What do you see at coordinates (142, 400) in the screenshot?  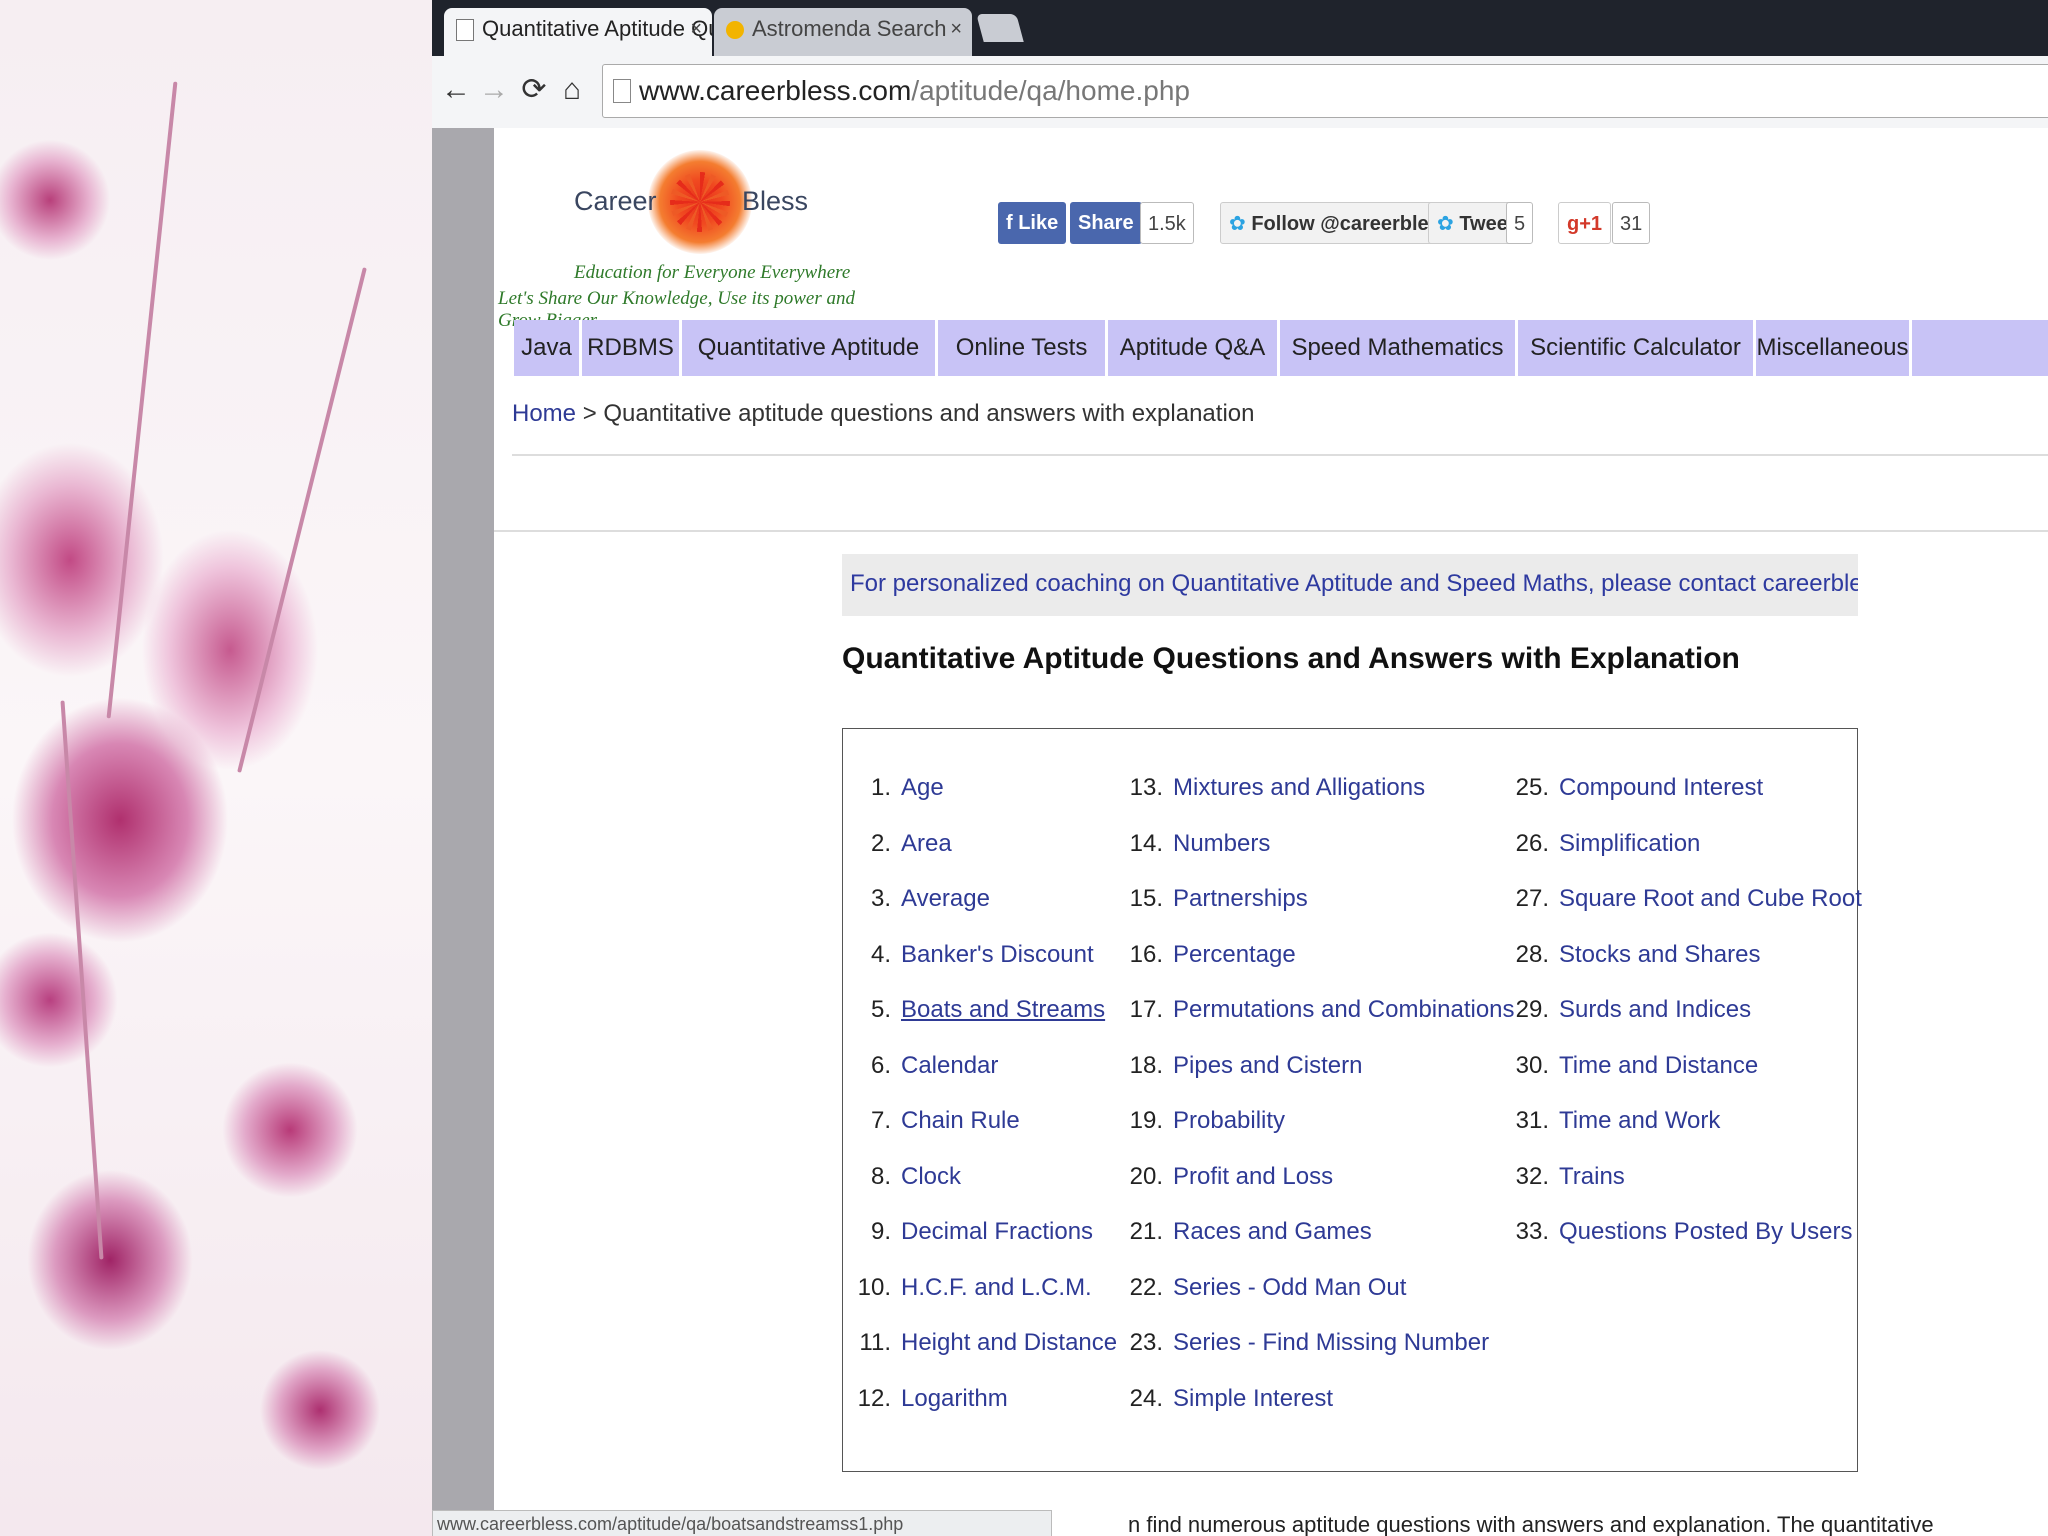 I see `flower-stem` at bounding box center [142, 400].